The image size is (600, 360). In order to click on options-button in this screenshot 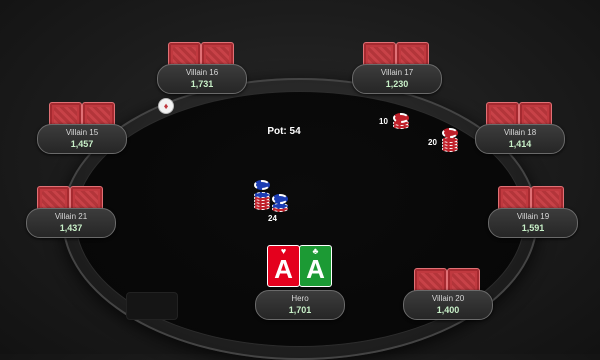, I will do `click(152, 306)`.